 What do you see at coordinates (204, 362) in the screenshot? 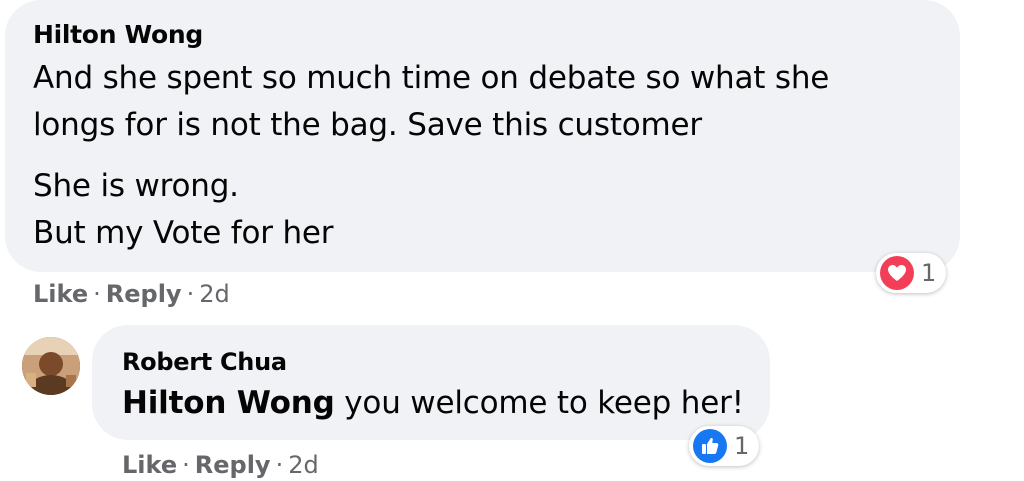
I see `comment-author: Robert Chua` at bounding box center [204, 362].